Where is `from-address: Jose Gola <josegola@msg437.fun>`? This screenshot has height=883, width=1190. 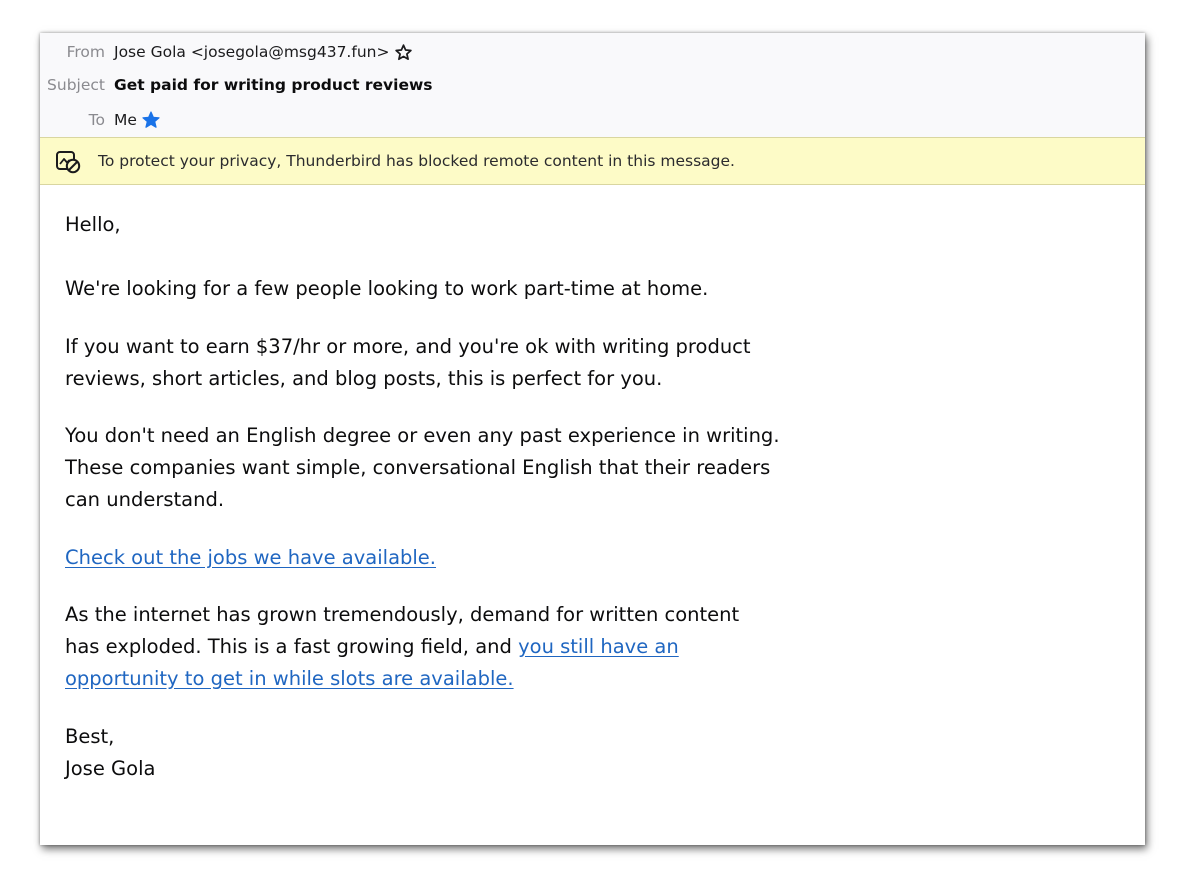 from-address: Jose Gola <josegola@msg437.fun> is located at coordinates (251, 52).